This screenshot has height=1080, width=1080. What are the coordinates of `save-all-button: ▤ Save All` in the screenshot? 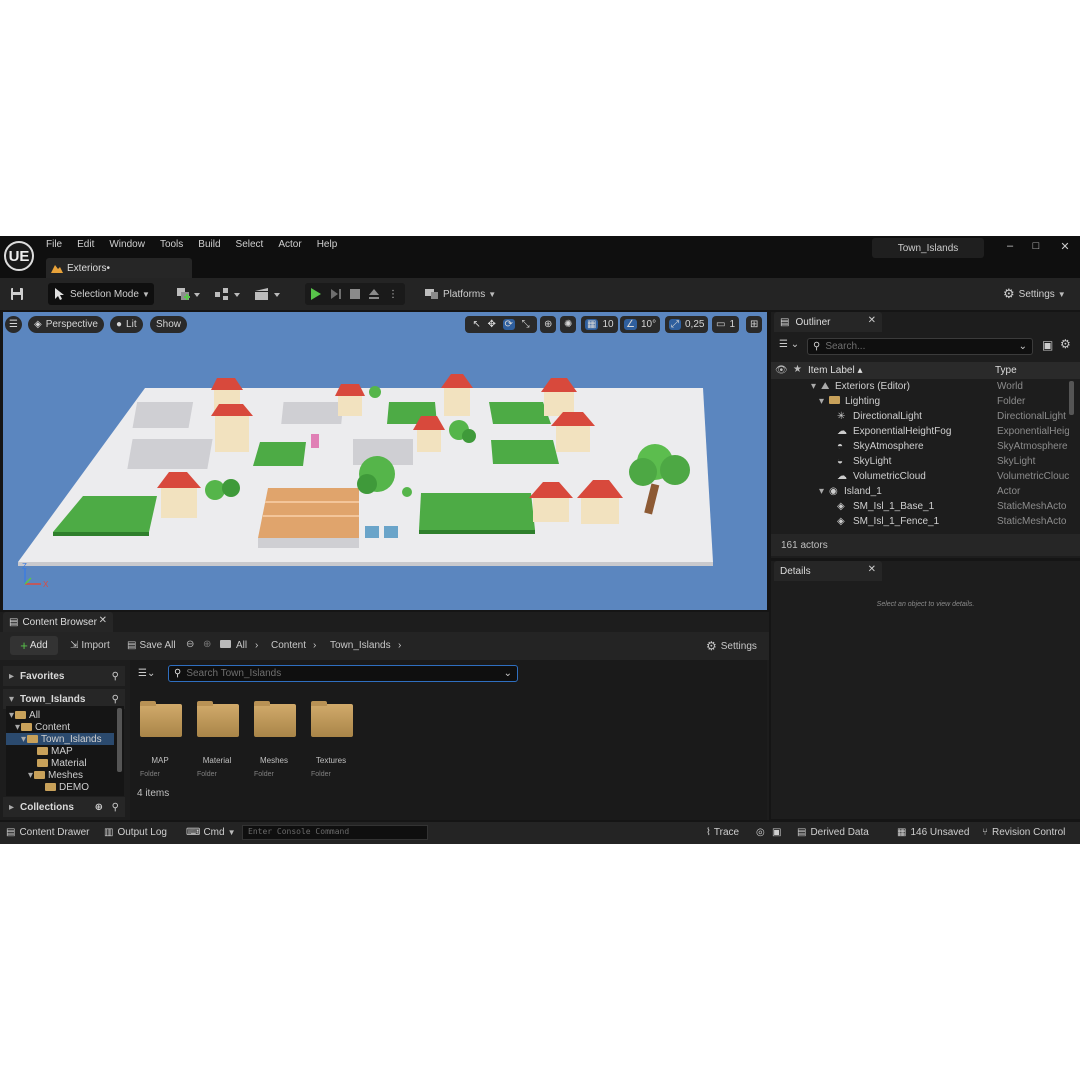 It's located at (151, 645).